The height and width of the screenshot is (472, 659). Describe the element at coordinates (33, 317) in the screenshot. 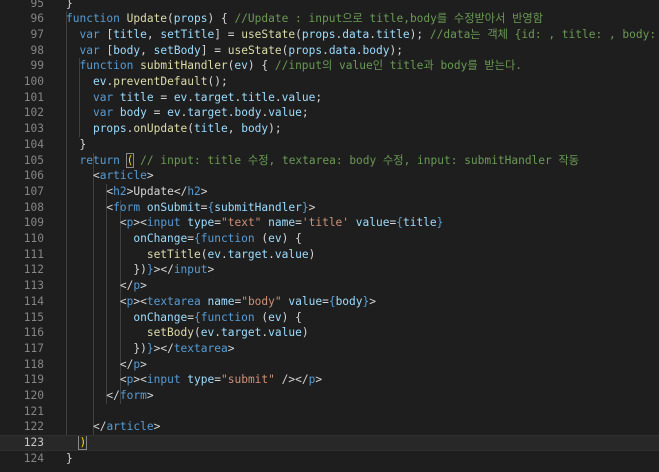

I see `line-number: 115` at that location.